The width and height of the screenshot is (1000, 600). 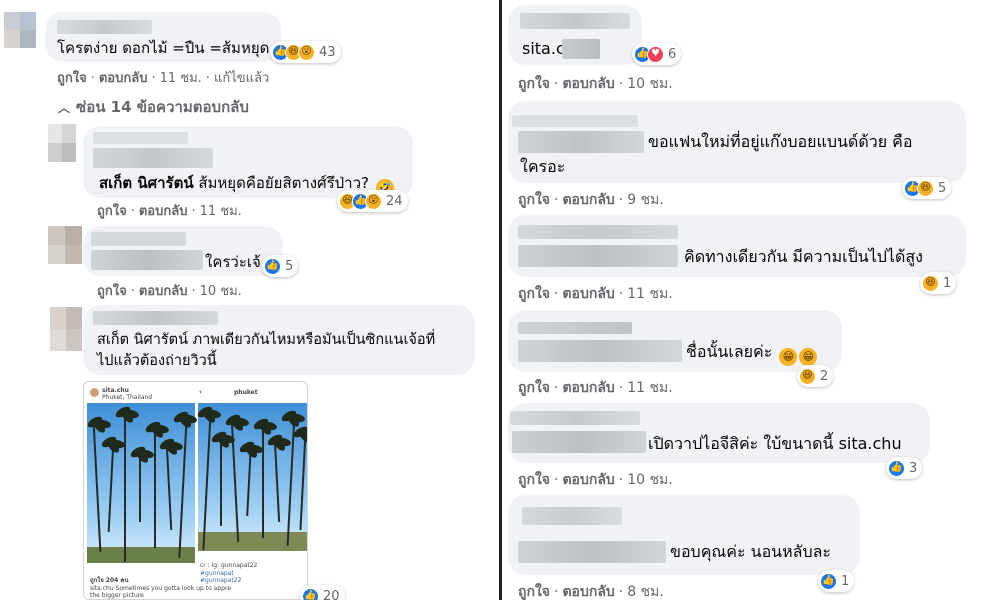 I want to click on comment-text: sita.c, so click(x=543, y=48).